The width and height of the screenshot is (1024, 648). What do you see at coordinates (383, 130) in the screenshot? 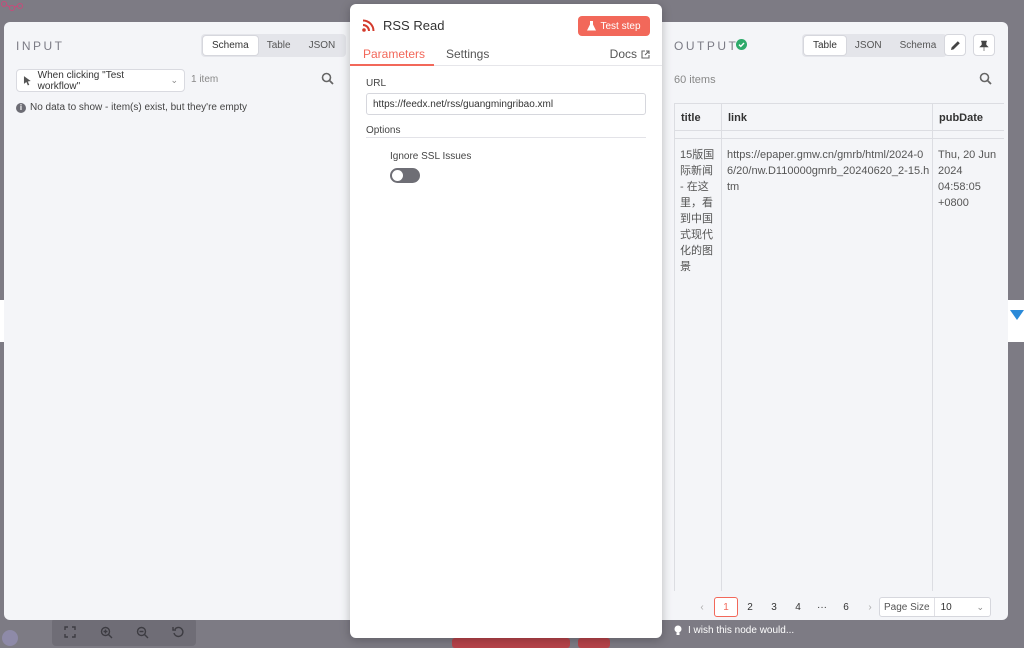
I see `options-label: Options` at bounding box center [383, 130].